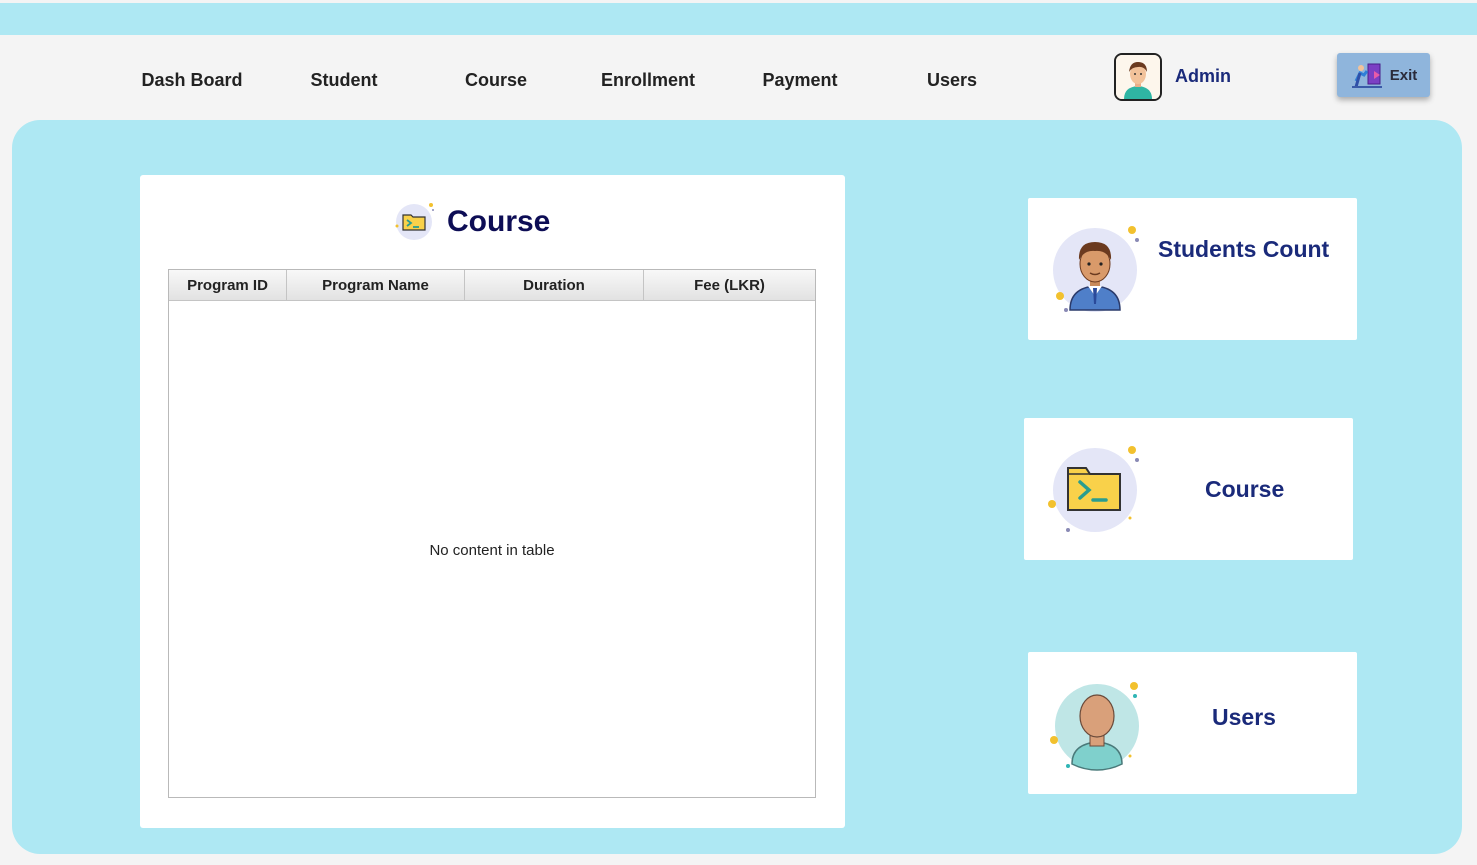 This screenshot has height=865, width=1477. What do you see at coordinates (1383, 75) in the screenshot?
I see `exit-button: Exit` at bounding box center [1383, 75].